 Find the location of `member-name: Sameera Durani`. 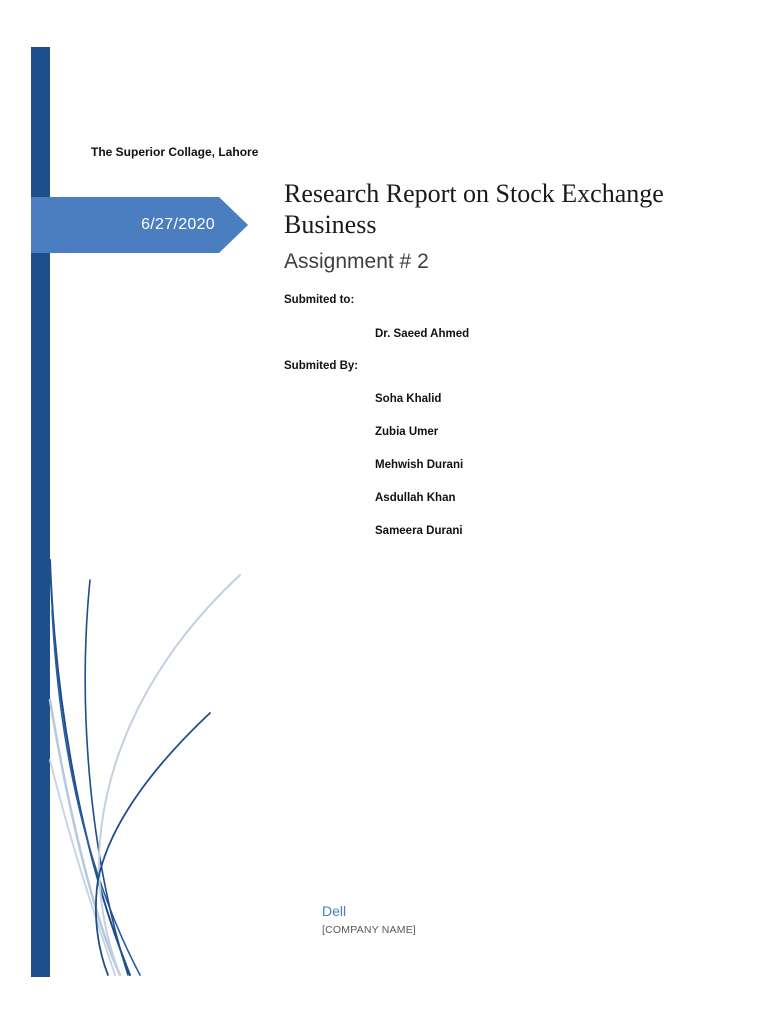

member-name: Sameera Durani is located at coordinates (419, 531).